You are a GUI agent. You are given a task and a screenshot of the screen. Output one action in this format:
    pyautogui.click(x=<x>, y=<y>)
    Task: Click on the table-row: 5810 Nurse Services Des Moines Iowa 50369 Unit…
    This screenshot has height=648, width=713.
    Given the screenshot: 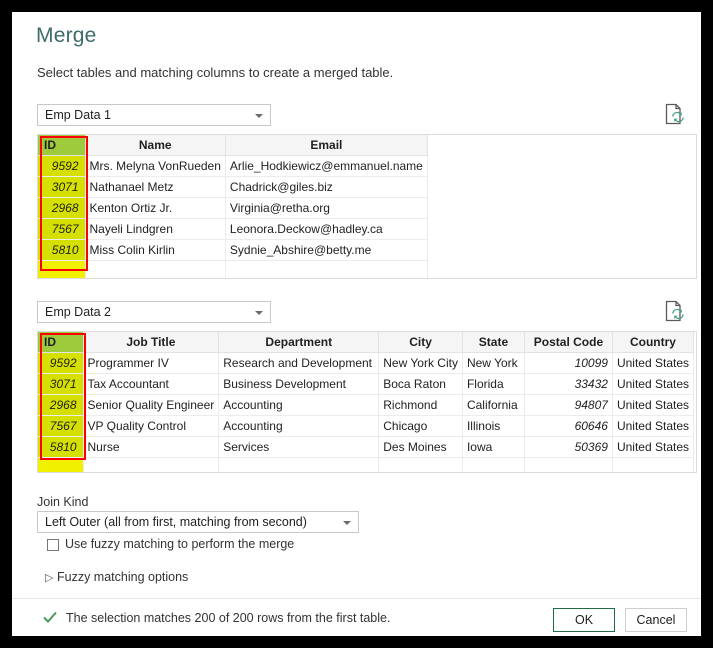 What is the action you would take?
    pyautogui.click(x=366, y=447)
    